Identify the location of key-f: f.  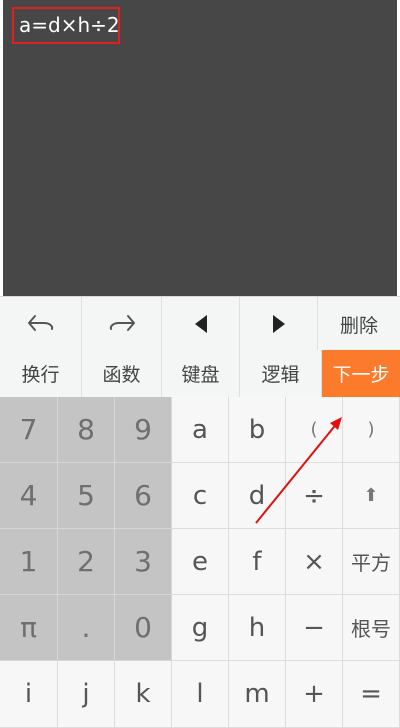
(257, 562).